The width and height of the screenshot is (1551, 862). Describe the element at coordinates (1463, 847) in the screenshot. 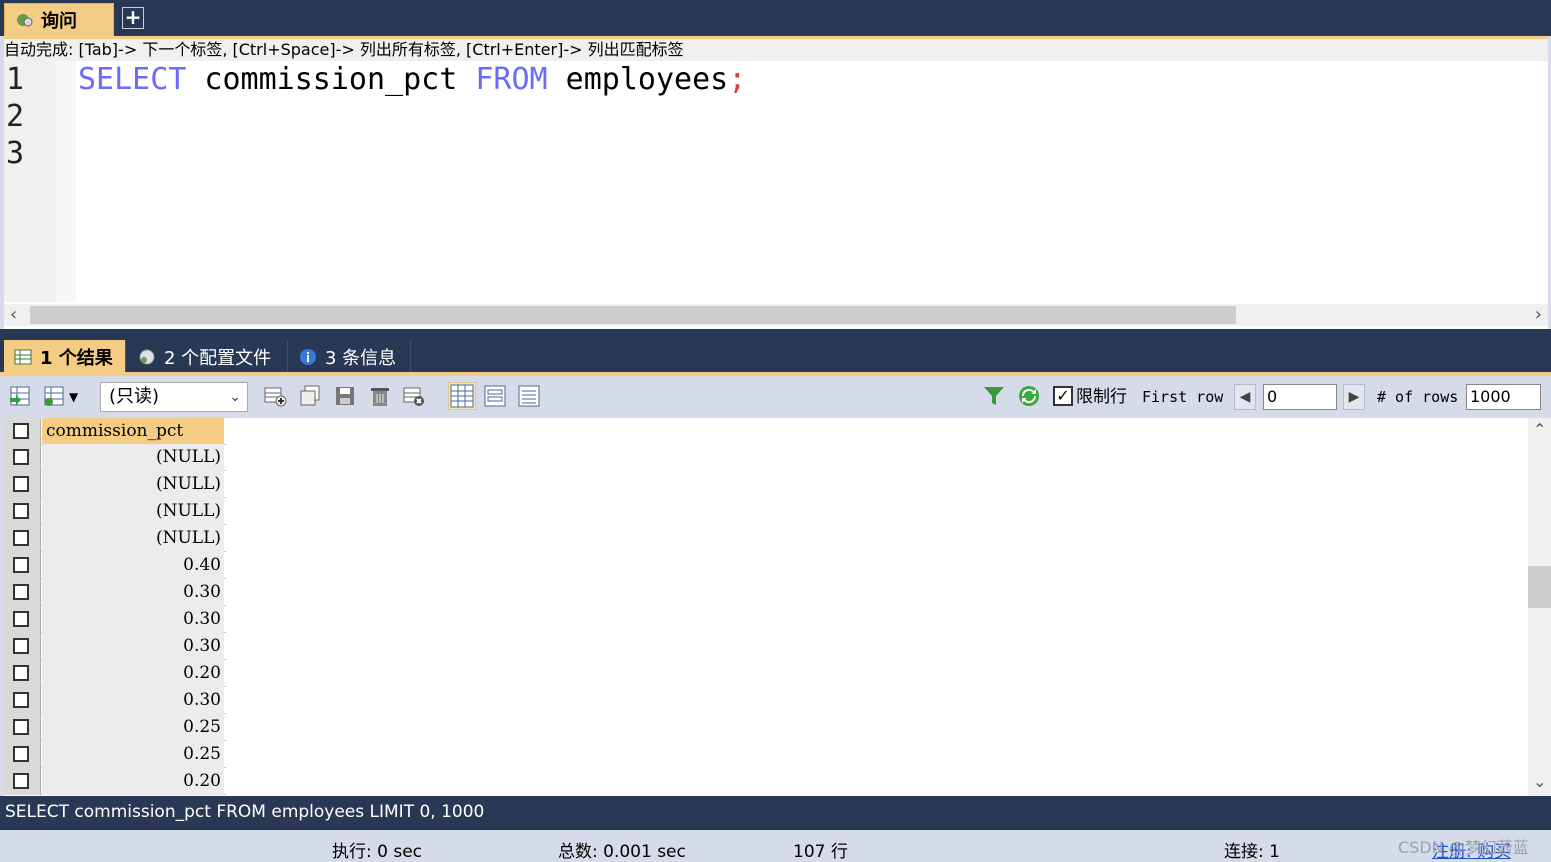

I see `watermark: CSDN @梦幻蔚蓝` at that location.